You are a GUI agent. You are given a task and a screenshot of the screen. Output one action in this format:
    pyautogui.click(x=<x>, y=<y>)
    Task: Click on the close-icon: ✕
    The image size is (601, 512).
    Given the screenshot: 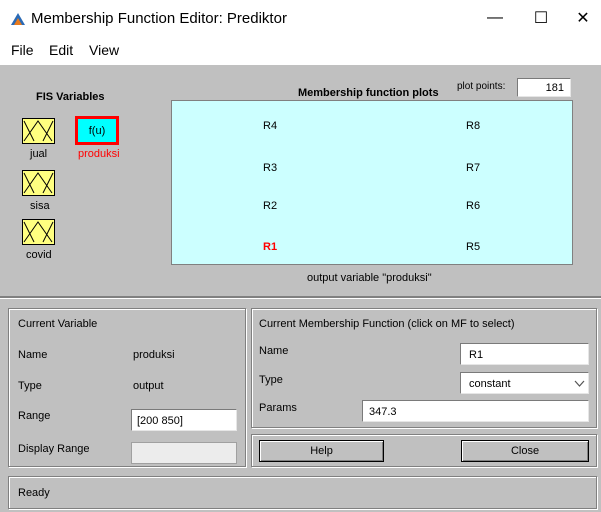 What is the action you would take?
    pyautogui.click(x=583, y=18)
    